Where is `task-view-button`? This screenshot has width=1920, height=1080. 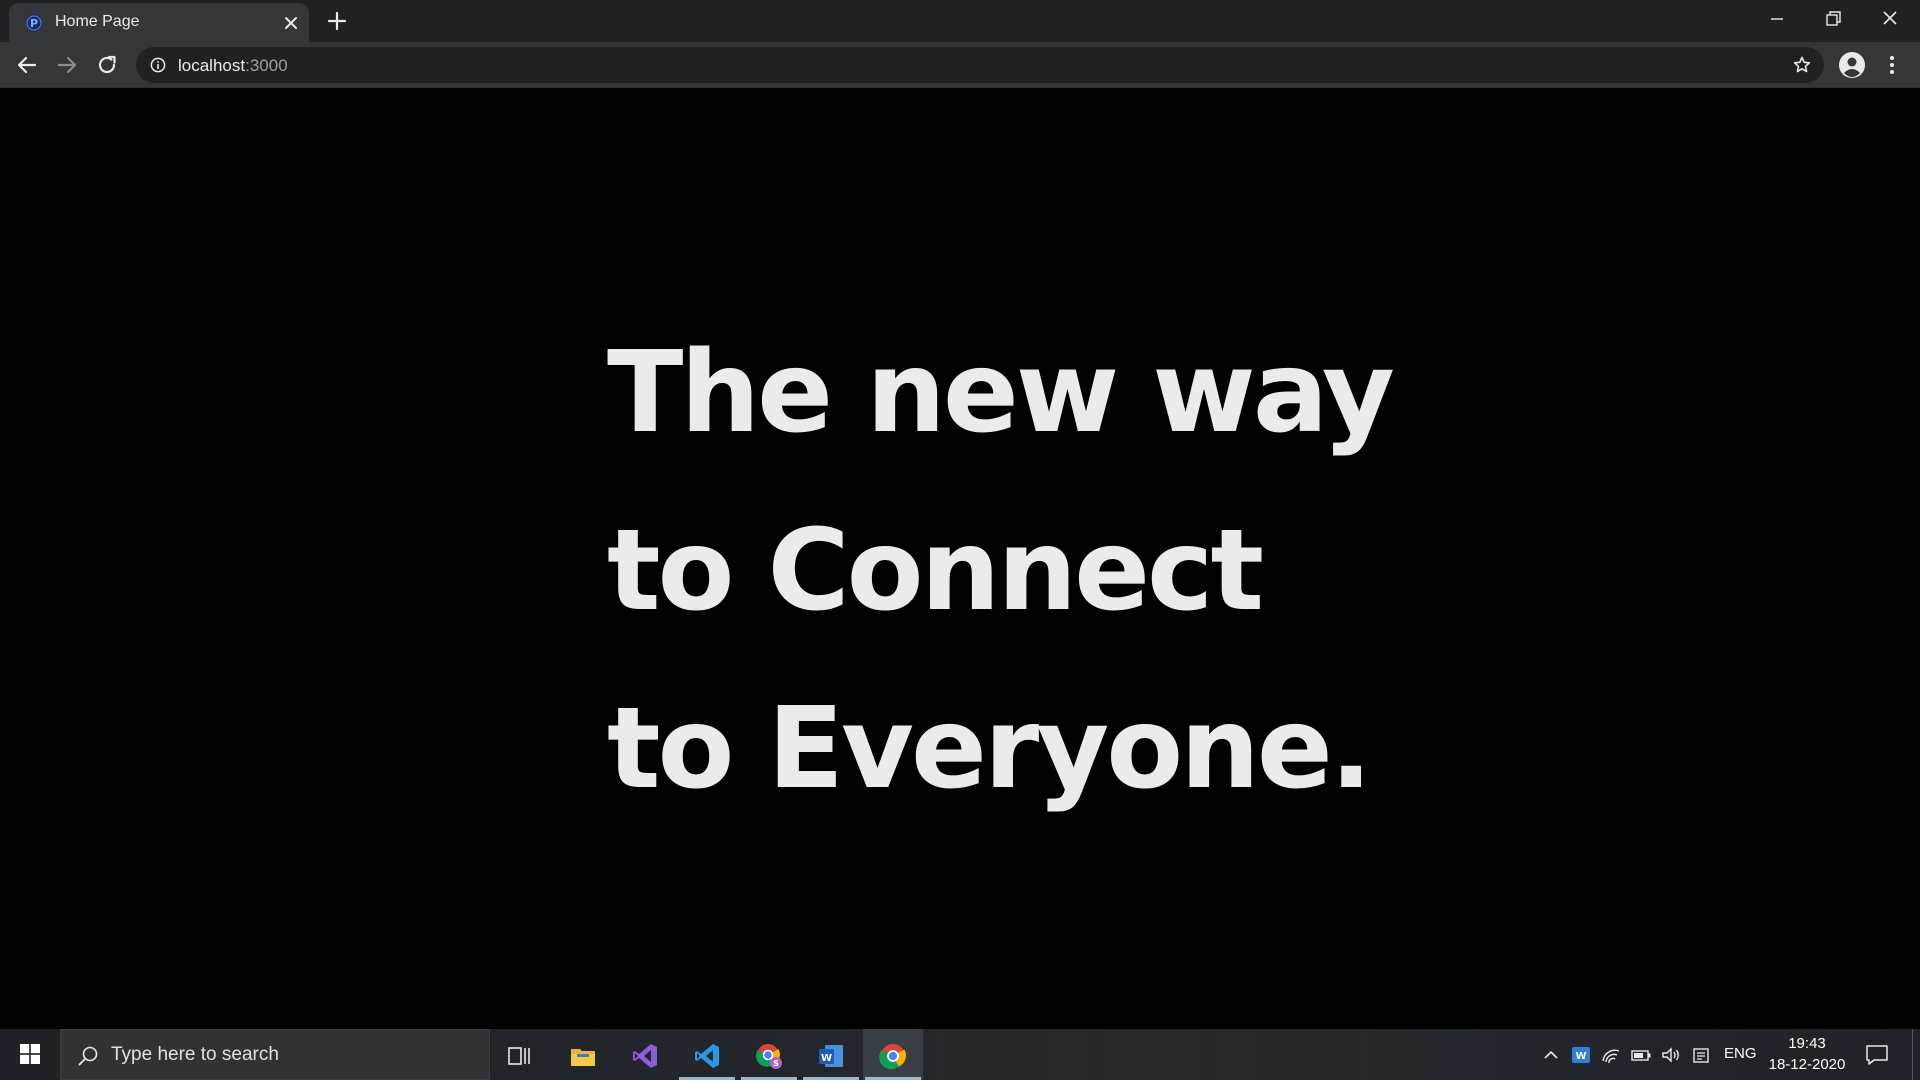
task-view-button is located at coordinates (520, 1054).